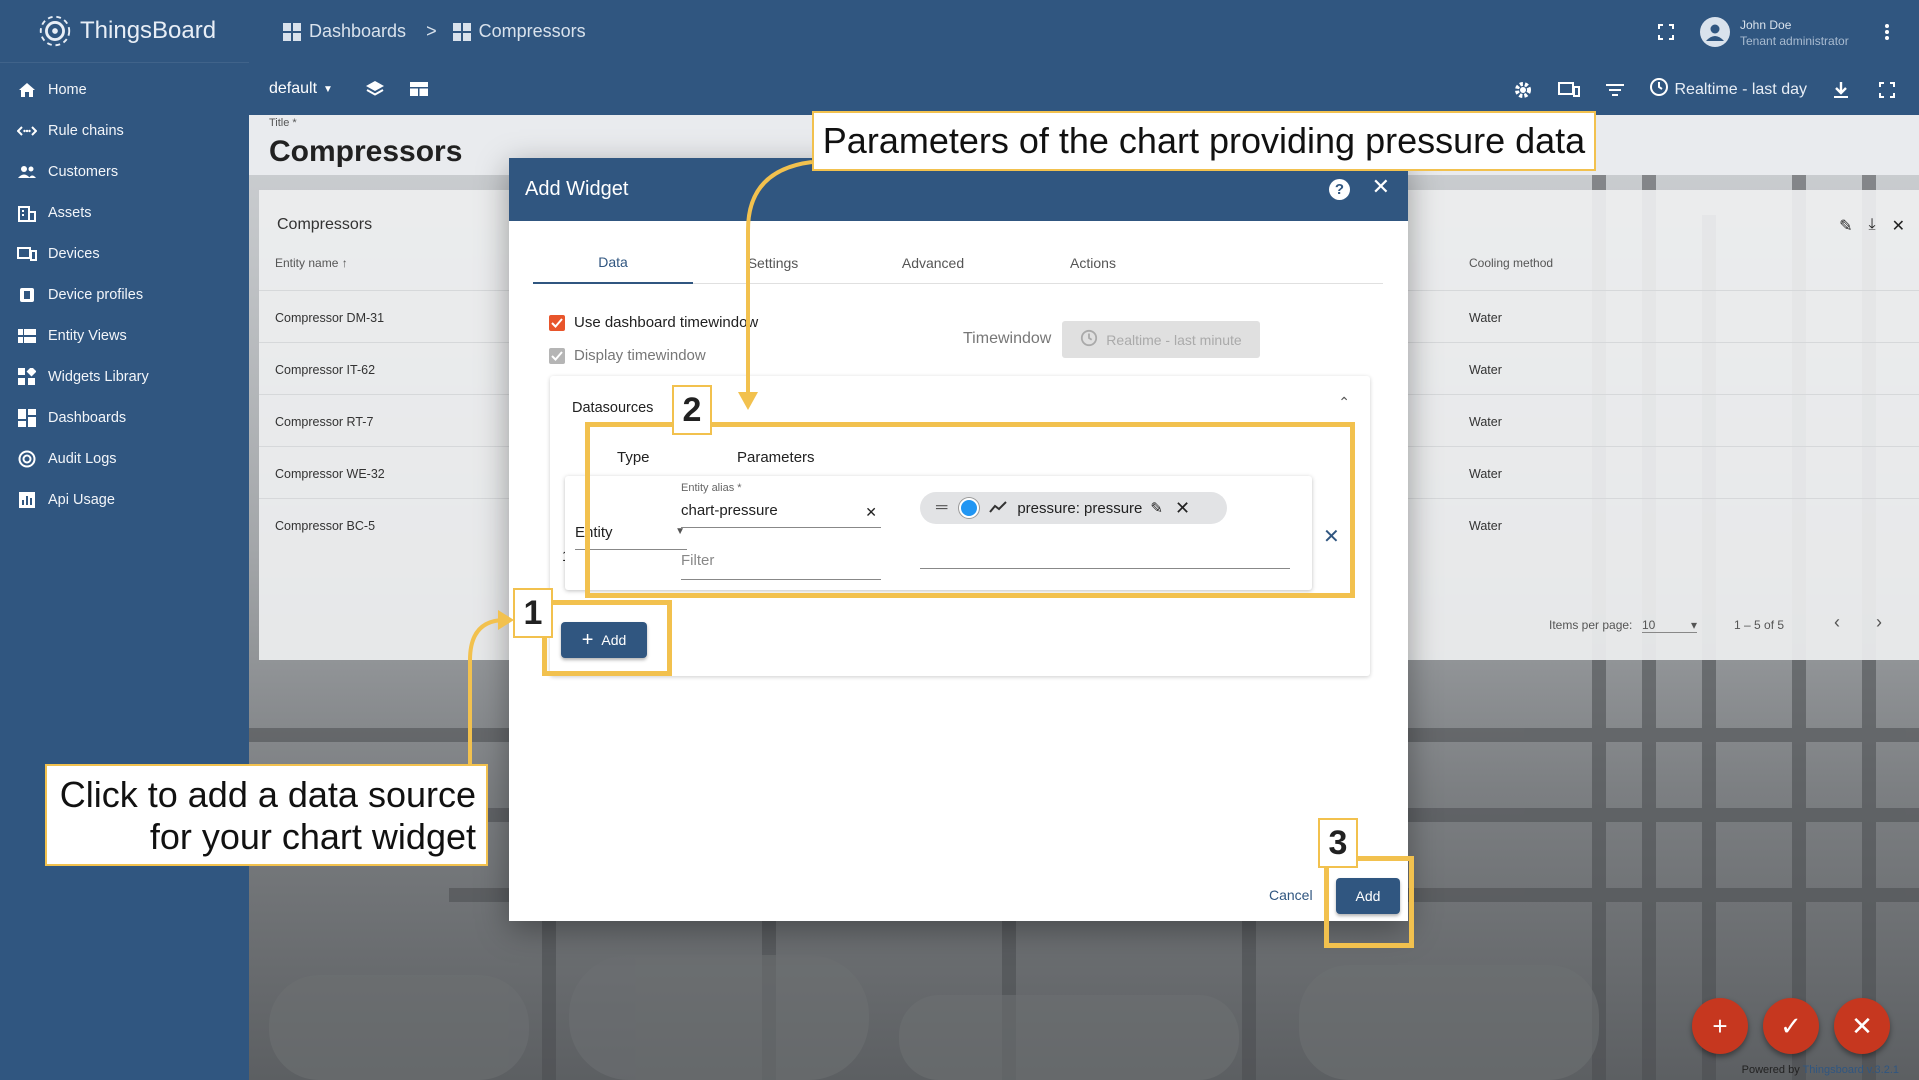 The height and width of the screenshot is (1080, 1919). Describe the element at coordinates (124, 458) in the screenshot. I see `sidebar-item-audit-logs: Audit Logs` at that location.